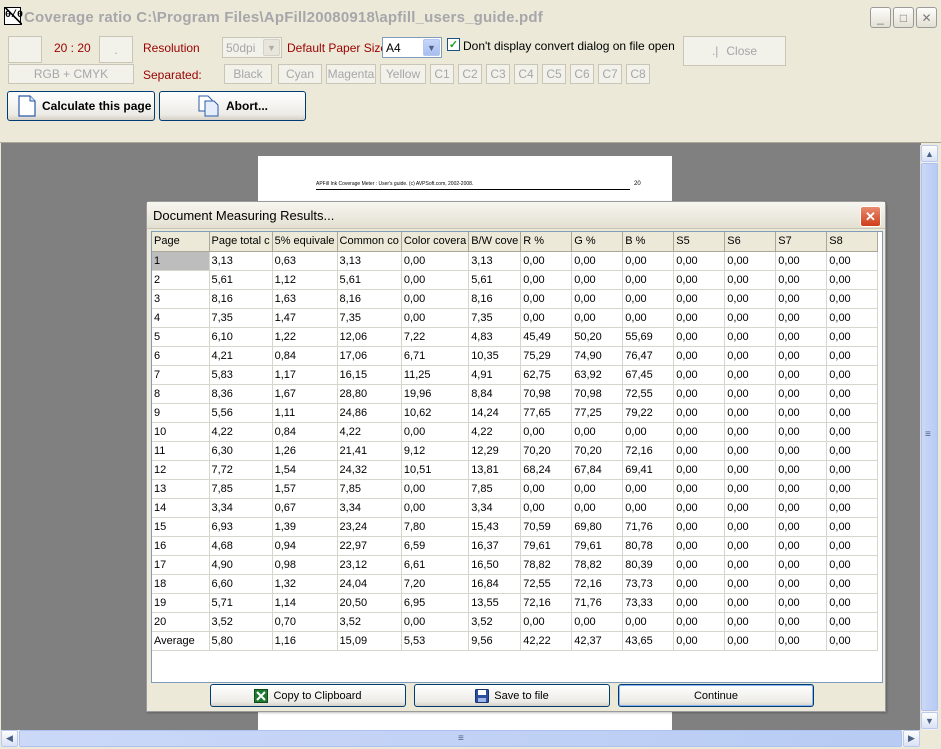 Image resolution: width=941 pixels, height=749 pixels. I want to click on table-cell: 18, so click(181, 584).